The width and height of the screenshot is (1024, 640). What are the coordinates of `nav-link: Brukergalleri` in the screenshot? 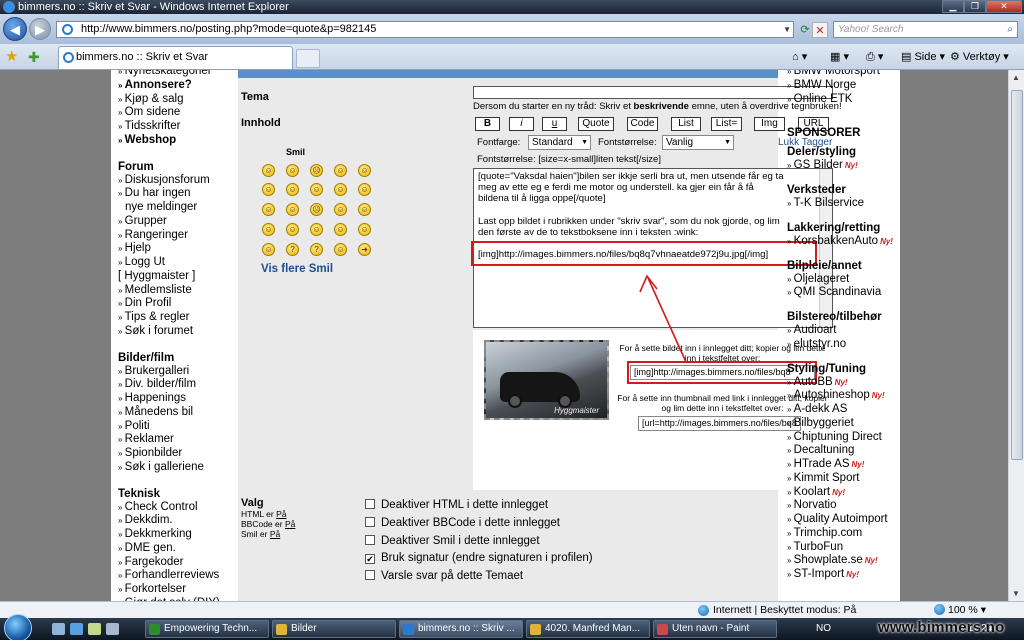 It's located at (178, 372).